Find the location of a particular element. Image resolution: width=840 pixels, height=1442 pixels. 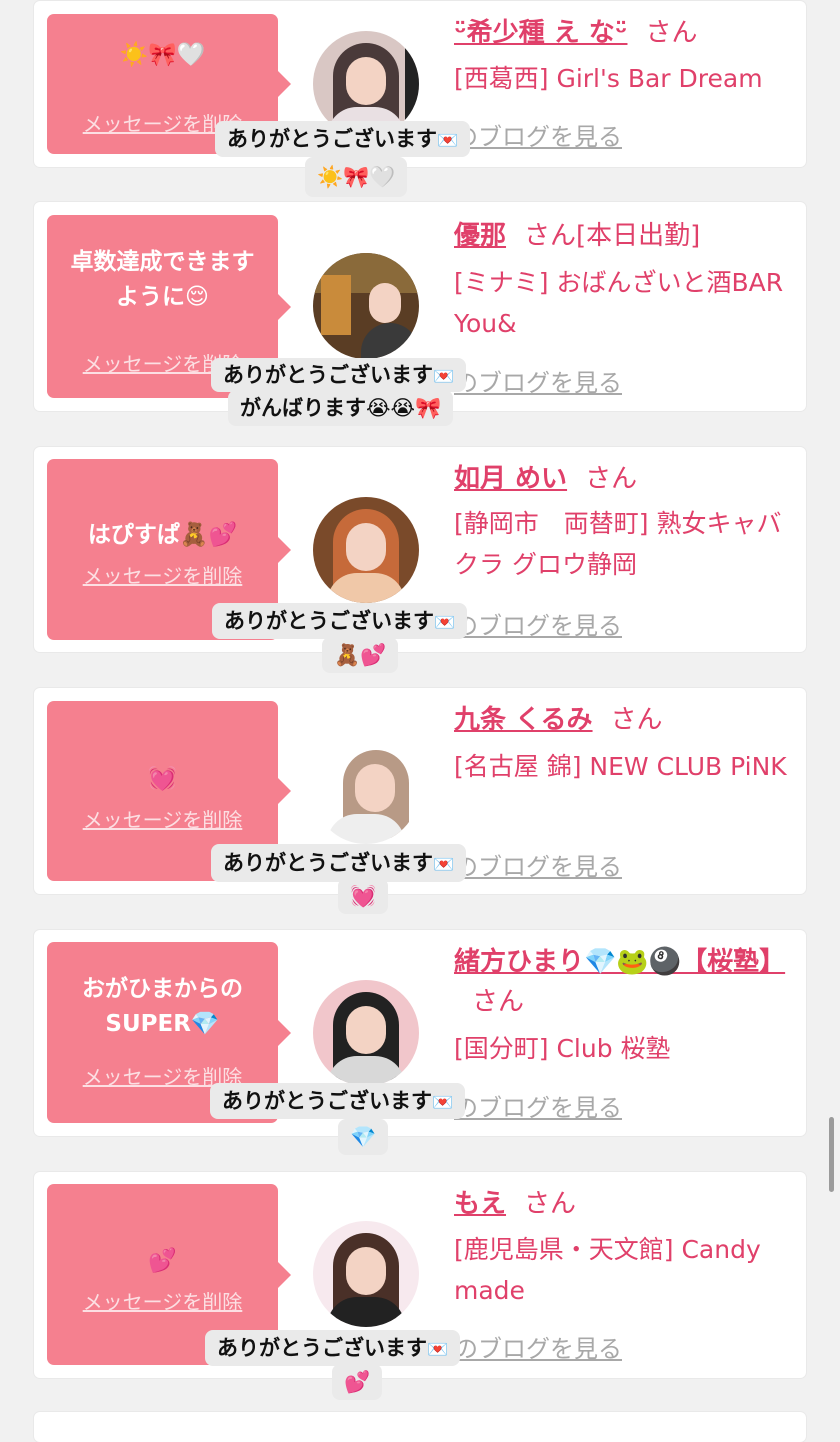

cast-status: [本日出勤] is located at coordinates (638, 236).